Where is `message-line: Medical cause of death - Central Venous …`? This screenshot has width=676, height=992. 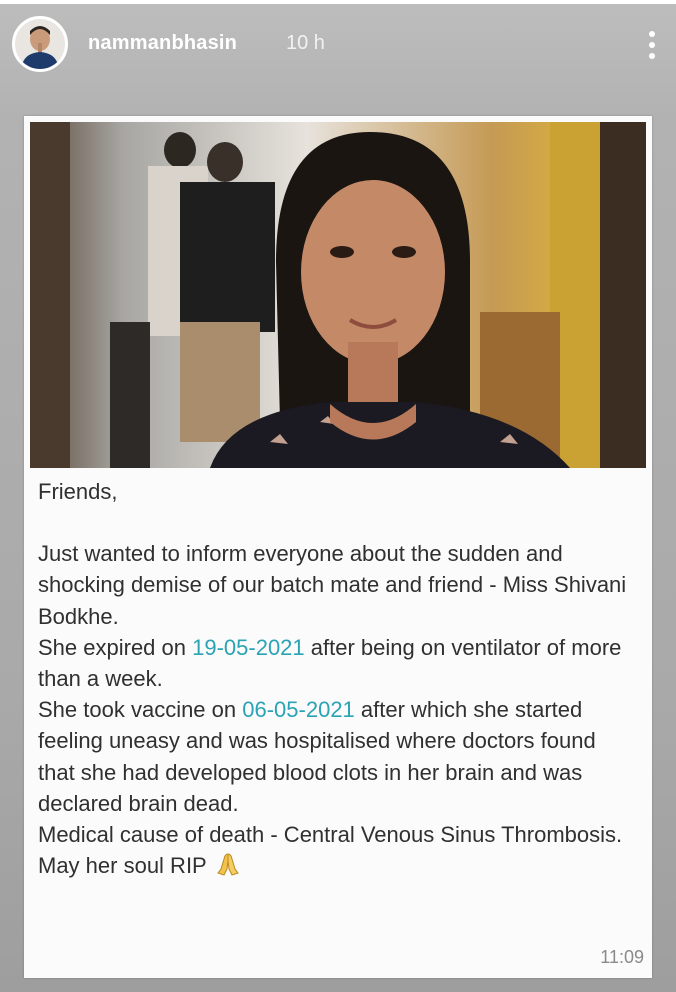 message-line: Medical cause of death - Central Venous … is located at coordinates (330, 835).